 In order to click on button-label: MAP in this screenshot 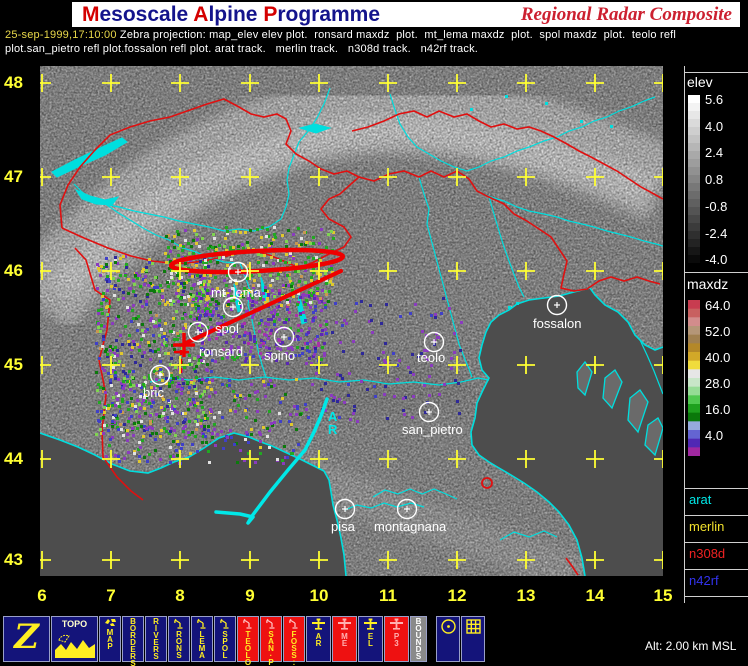, I will do `click(110, 639)`.